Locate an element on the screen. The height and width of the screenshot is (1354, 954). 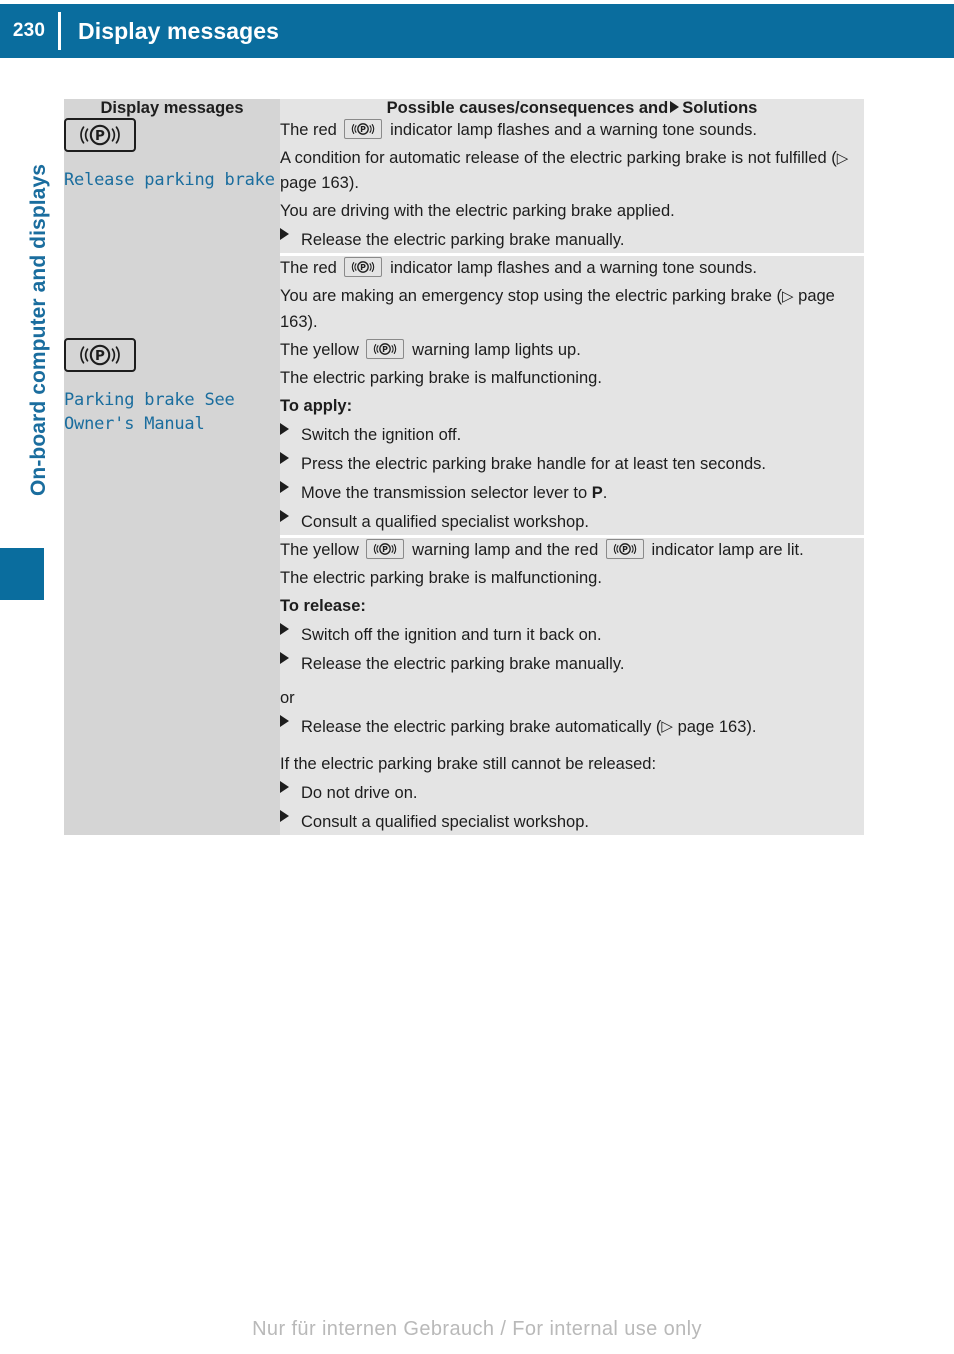
message-label-cell-release-parking-brake: P Release parking brake is located at coordinates (172, 228).